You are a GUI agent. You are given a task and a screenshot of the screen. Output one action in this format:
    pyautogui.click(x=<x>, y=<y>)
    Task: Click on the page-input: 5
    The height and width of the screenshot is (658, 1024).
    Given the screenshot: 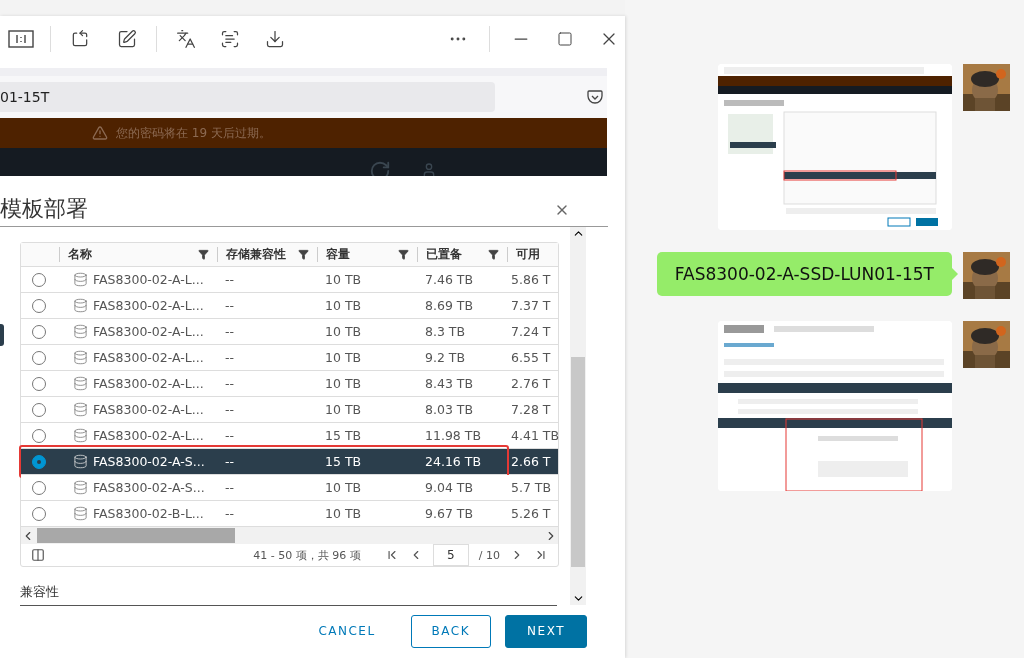 What is the action you would take?
    pyautogui.click(x=450, y=555)
    